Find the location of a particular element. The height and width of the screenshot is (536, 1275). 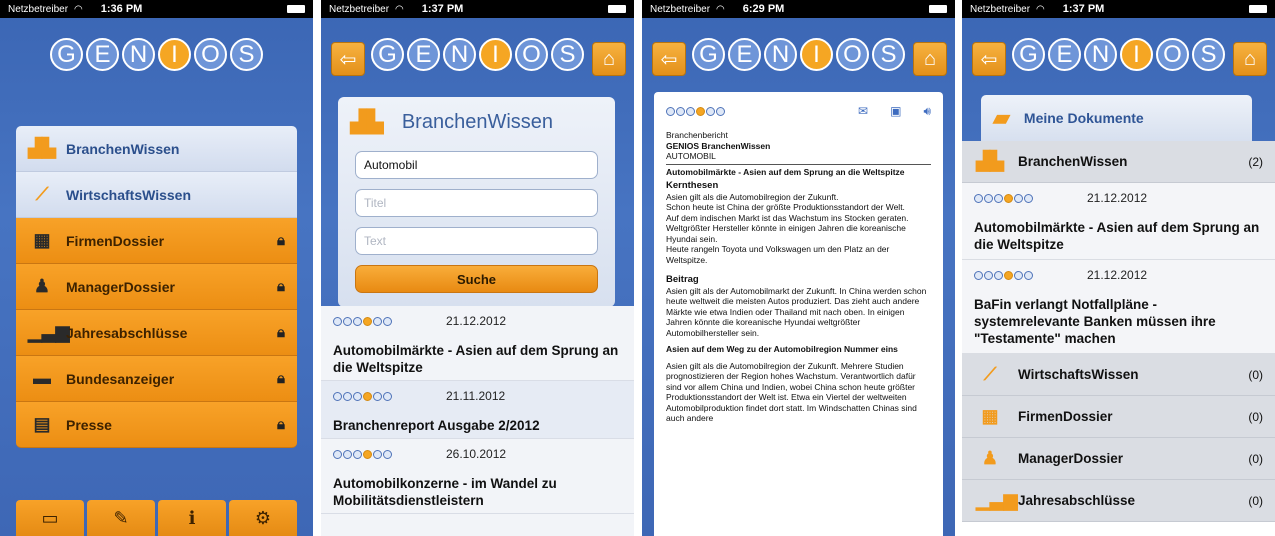

building-icon: ▦ is located at coordinates (990, 416).